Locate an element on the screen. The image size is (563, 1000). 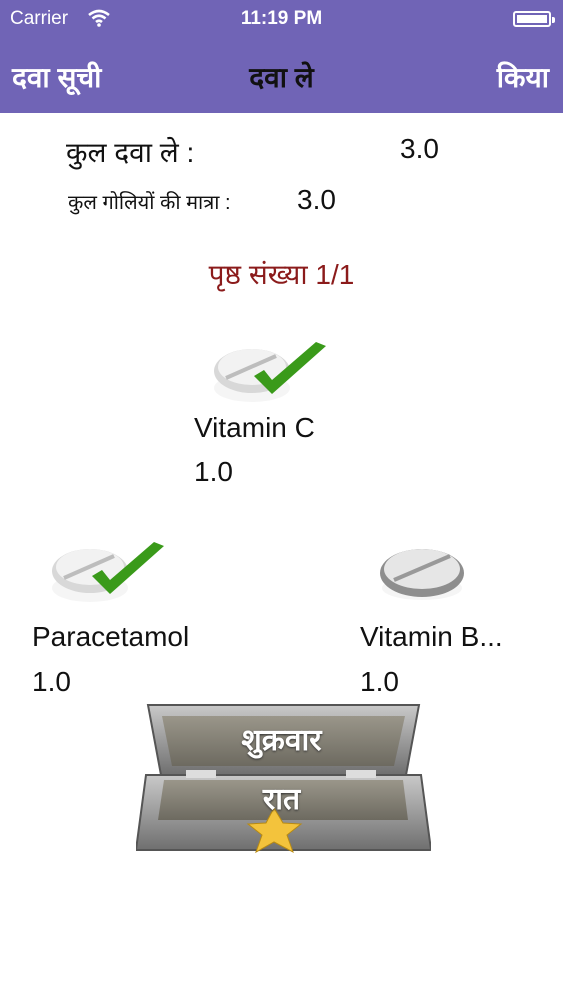
clock: 11:19 PM is located at coordinates (281, 18).